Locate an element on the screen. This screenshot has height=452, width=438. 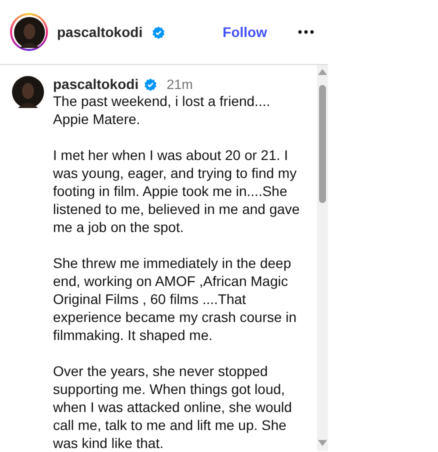
caption-paragraph: Over the years, she never stopped supporting me. When things got loud, when I was attacked online, she would call me, talk to me and lift me up. She was kind like that. is located at coordinates (173, 406).